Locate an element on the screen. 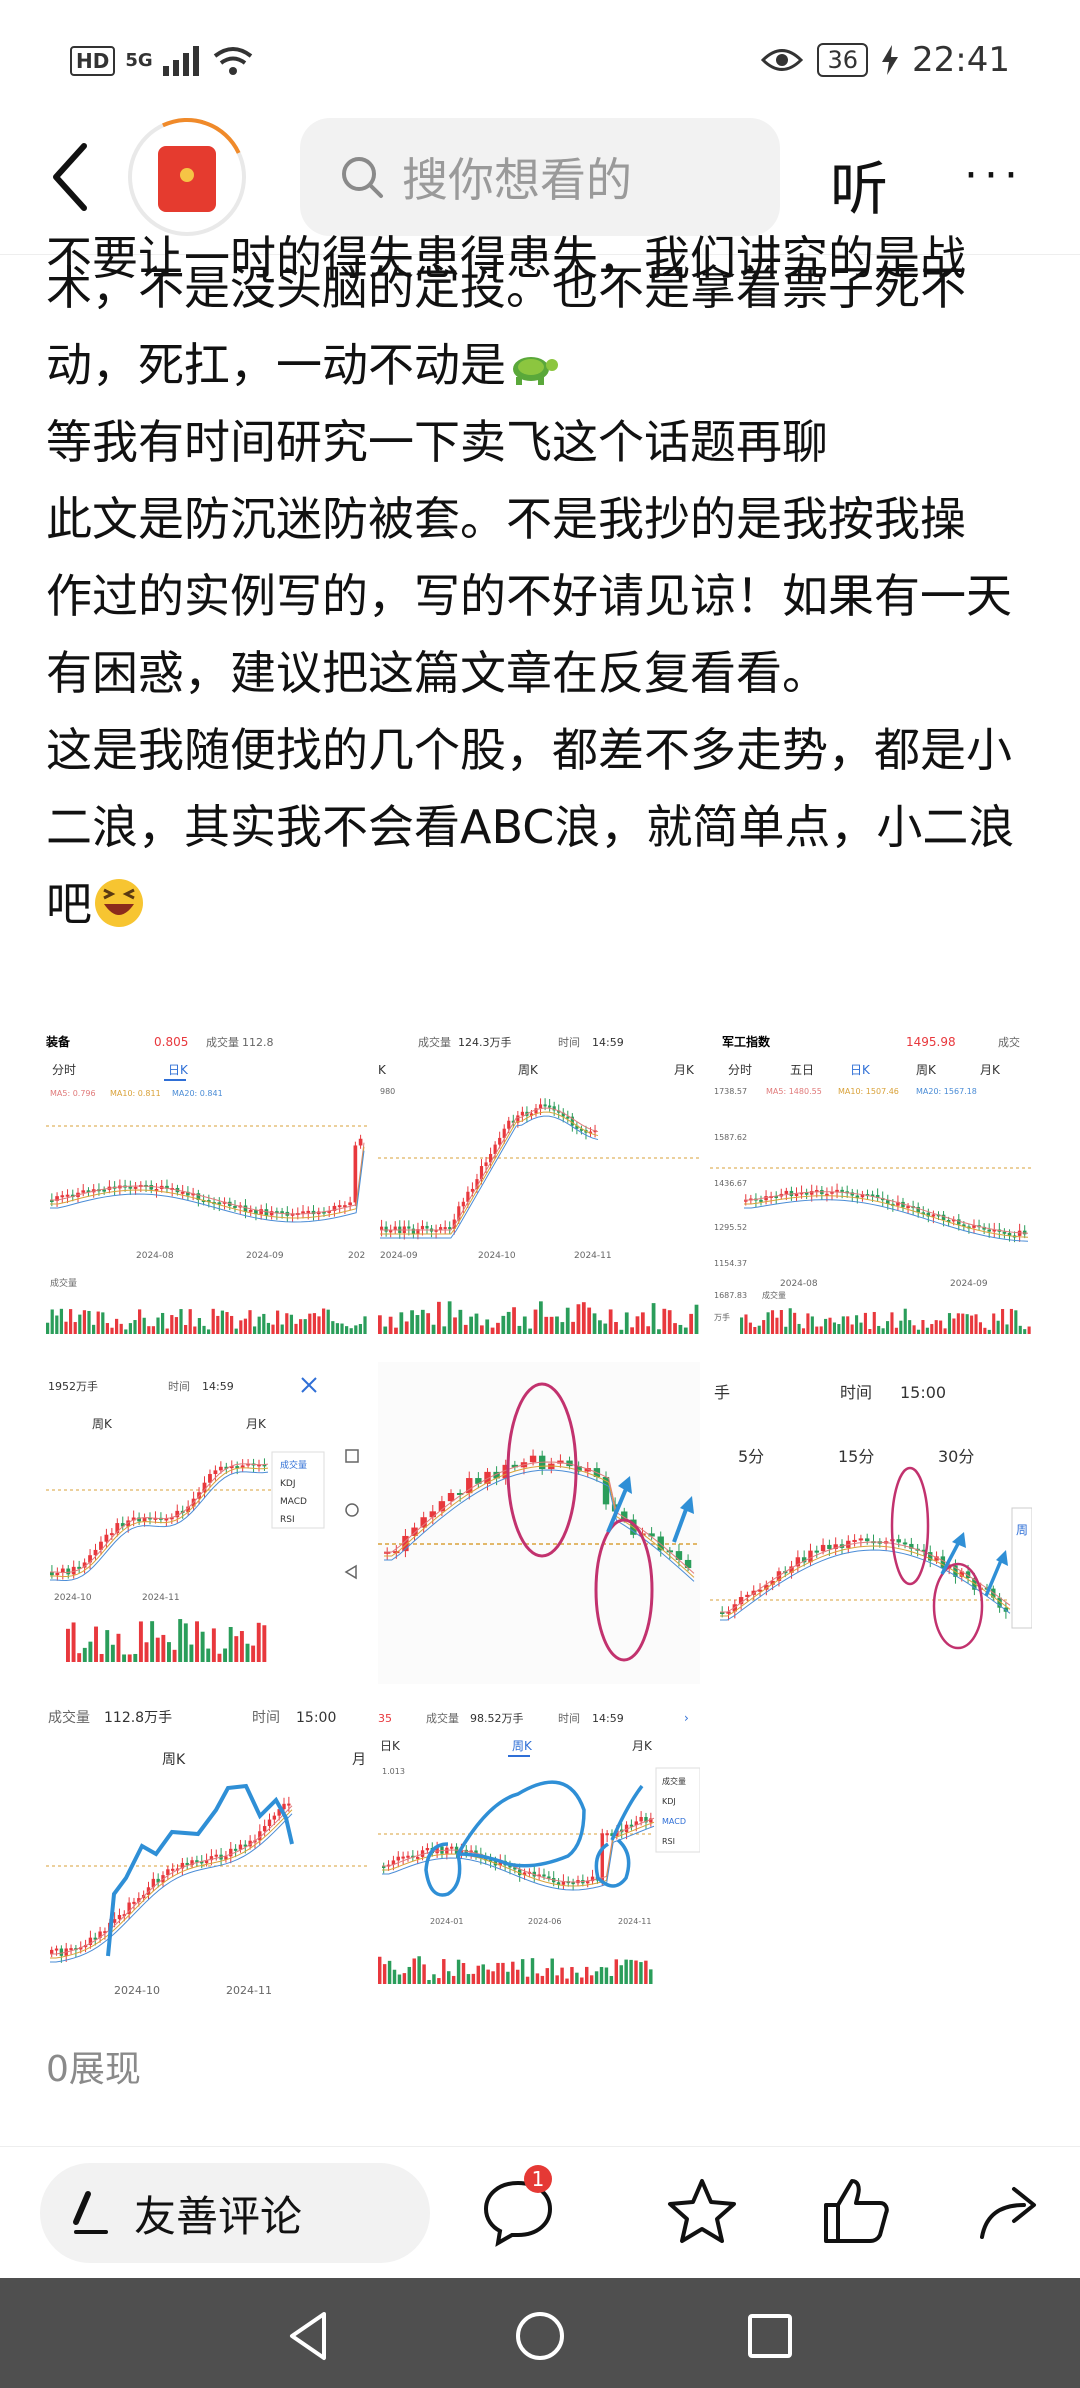 The image size is (1080, 2388). wifi-icon is located at coordinates (232, 61).